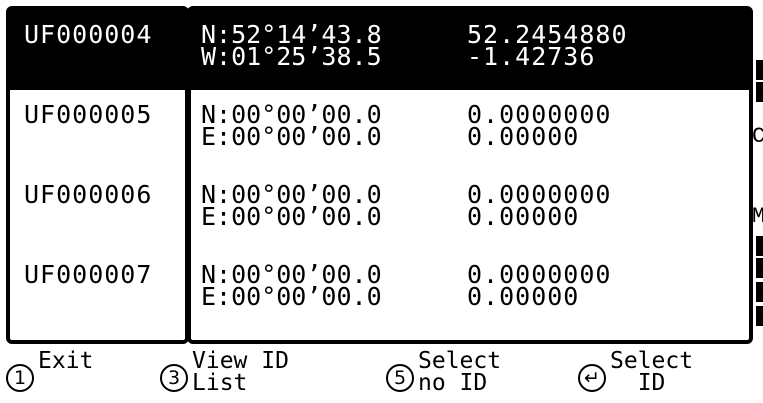  What do you see at coordinates (460, 372) in the screenshot?
I see `softkey-label: Select no ID` at bounding box center [460, 372].